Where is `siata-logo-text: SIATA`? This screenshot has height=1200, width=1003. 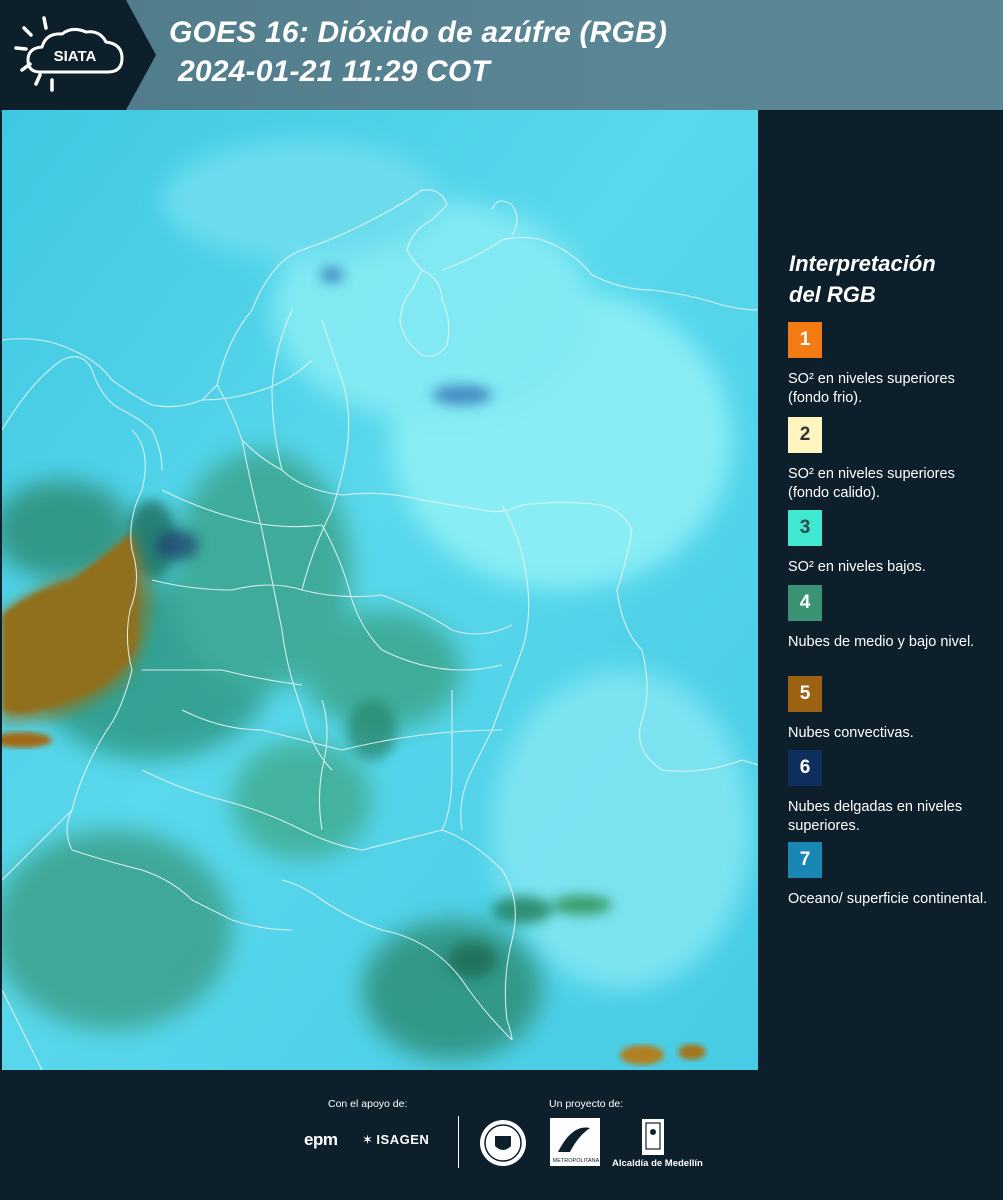 siata-logo-text: SIATA is located at coordinates (75, 56).